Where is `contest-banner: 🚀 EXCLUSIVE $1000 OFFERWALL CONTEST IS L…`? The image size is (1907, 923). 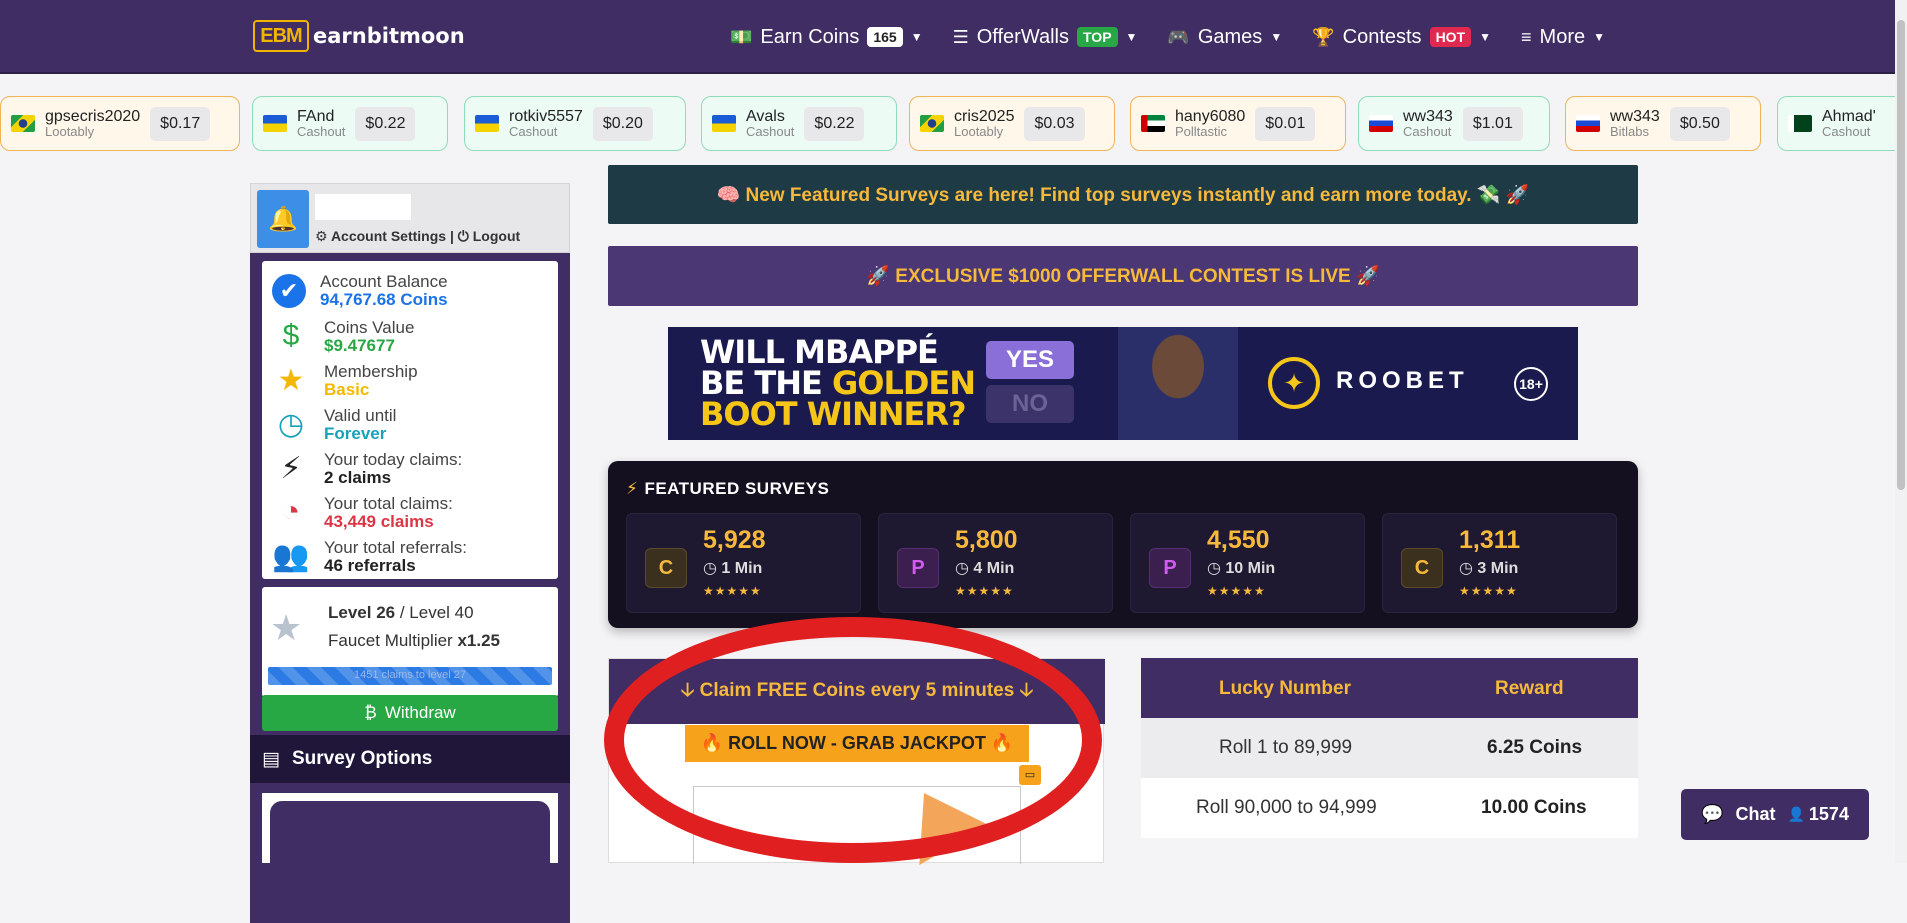 contest-banner: 🚀 EXCLUSIVE $1000 OFFERWALL CONTEST IS L… is located at coordinates (1123, 276).